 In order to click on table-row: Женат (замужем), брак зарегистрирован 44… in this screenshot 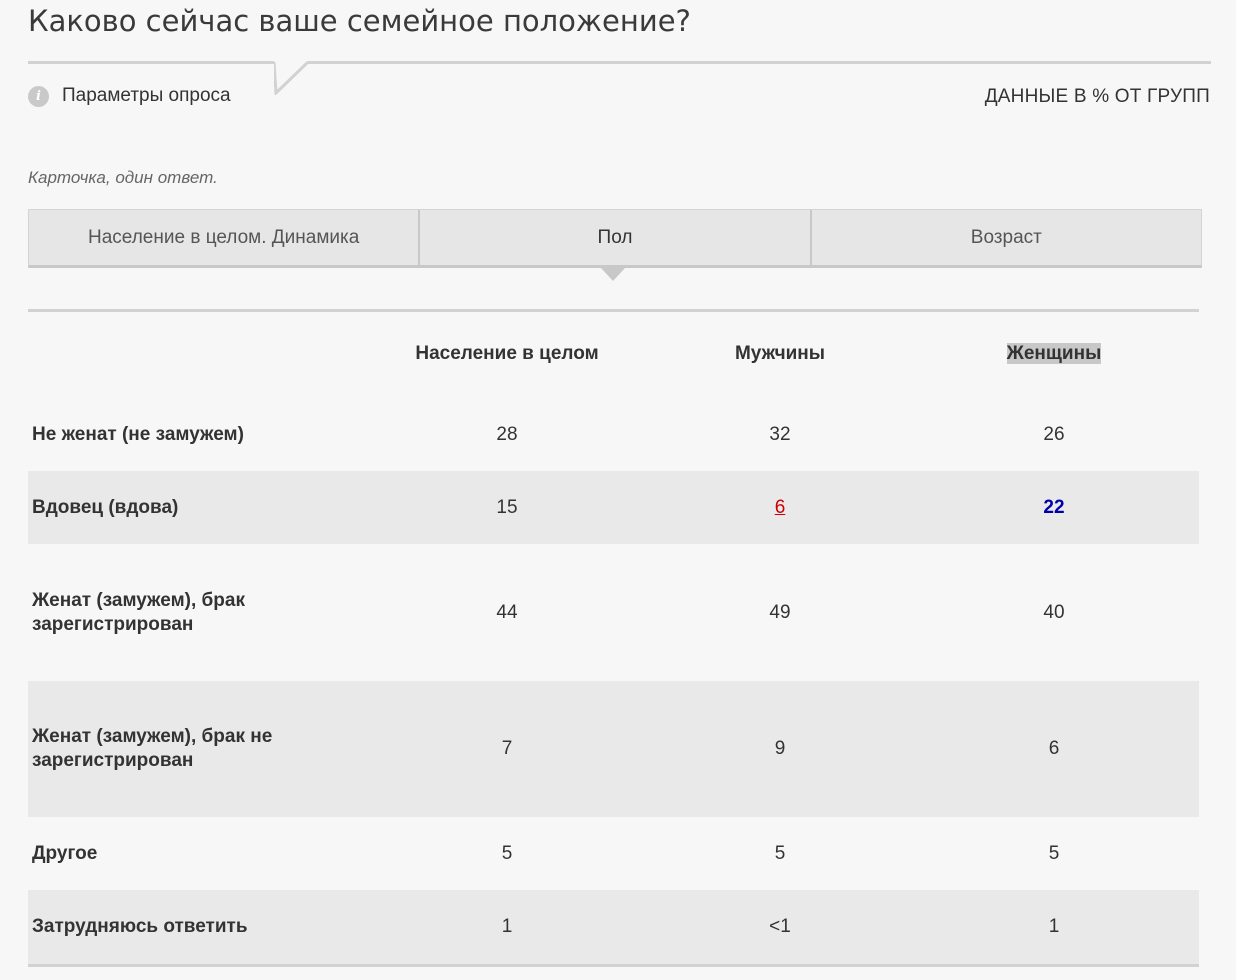, I will do `click(613, 612)`.